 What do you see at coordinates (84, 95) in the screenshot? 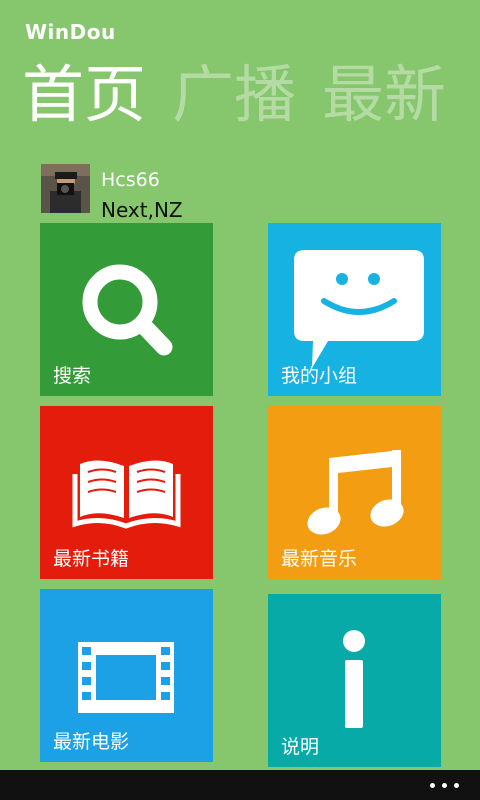
I see `pivot-tab-home: 首页` at bounding box center [84, 95].